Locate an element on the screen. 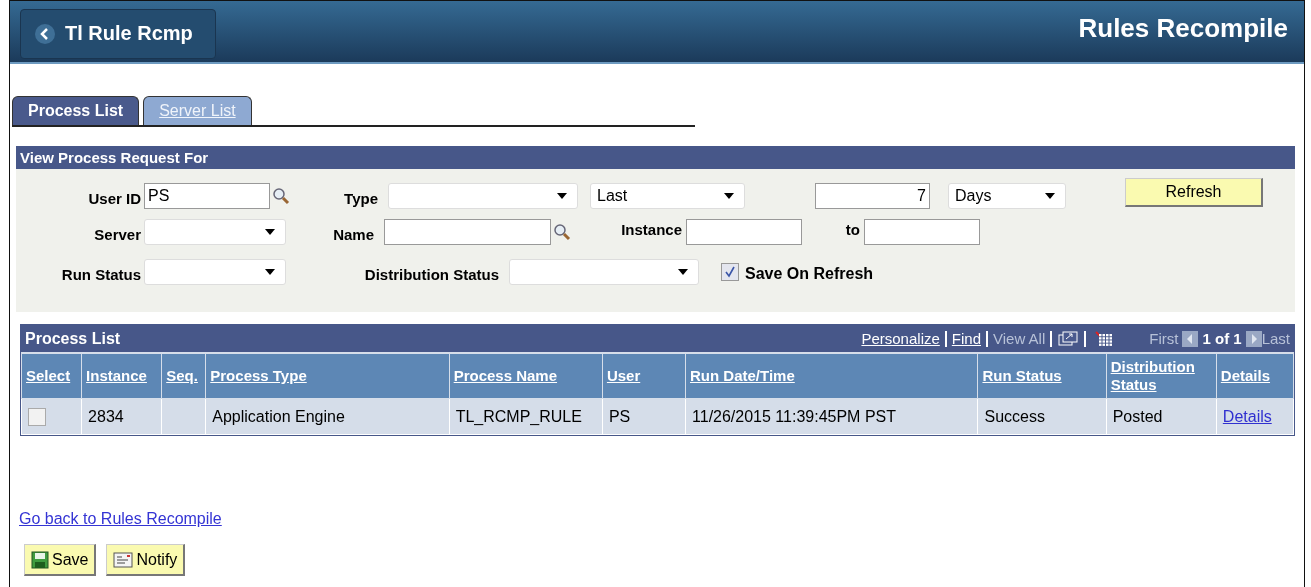 This screenshot has height=587, width=1311. pager-text: Last is located at coordinates (1275, 338).